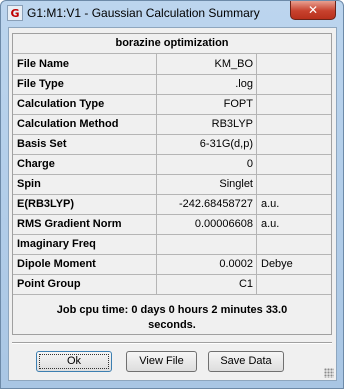  I want to click on row-value: .log, so click(206, 84).